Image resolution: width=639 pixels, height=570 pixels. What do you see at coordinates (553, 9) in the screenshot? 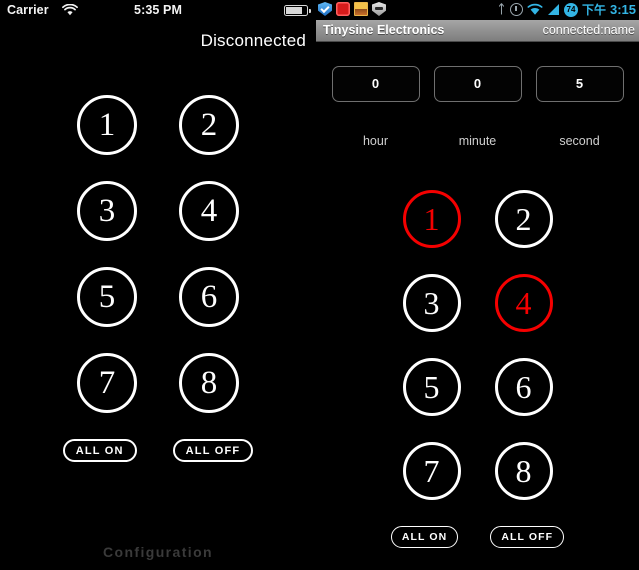
I see `cellular-signal-icon` at bounding box center [553, 9].